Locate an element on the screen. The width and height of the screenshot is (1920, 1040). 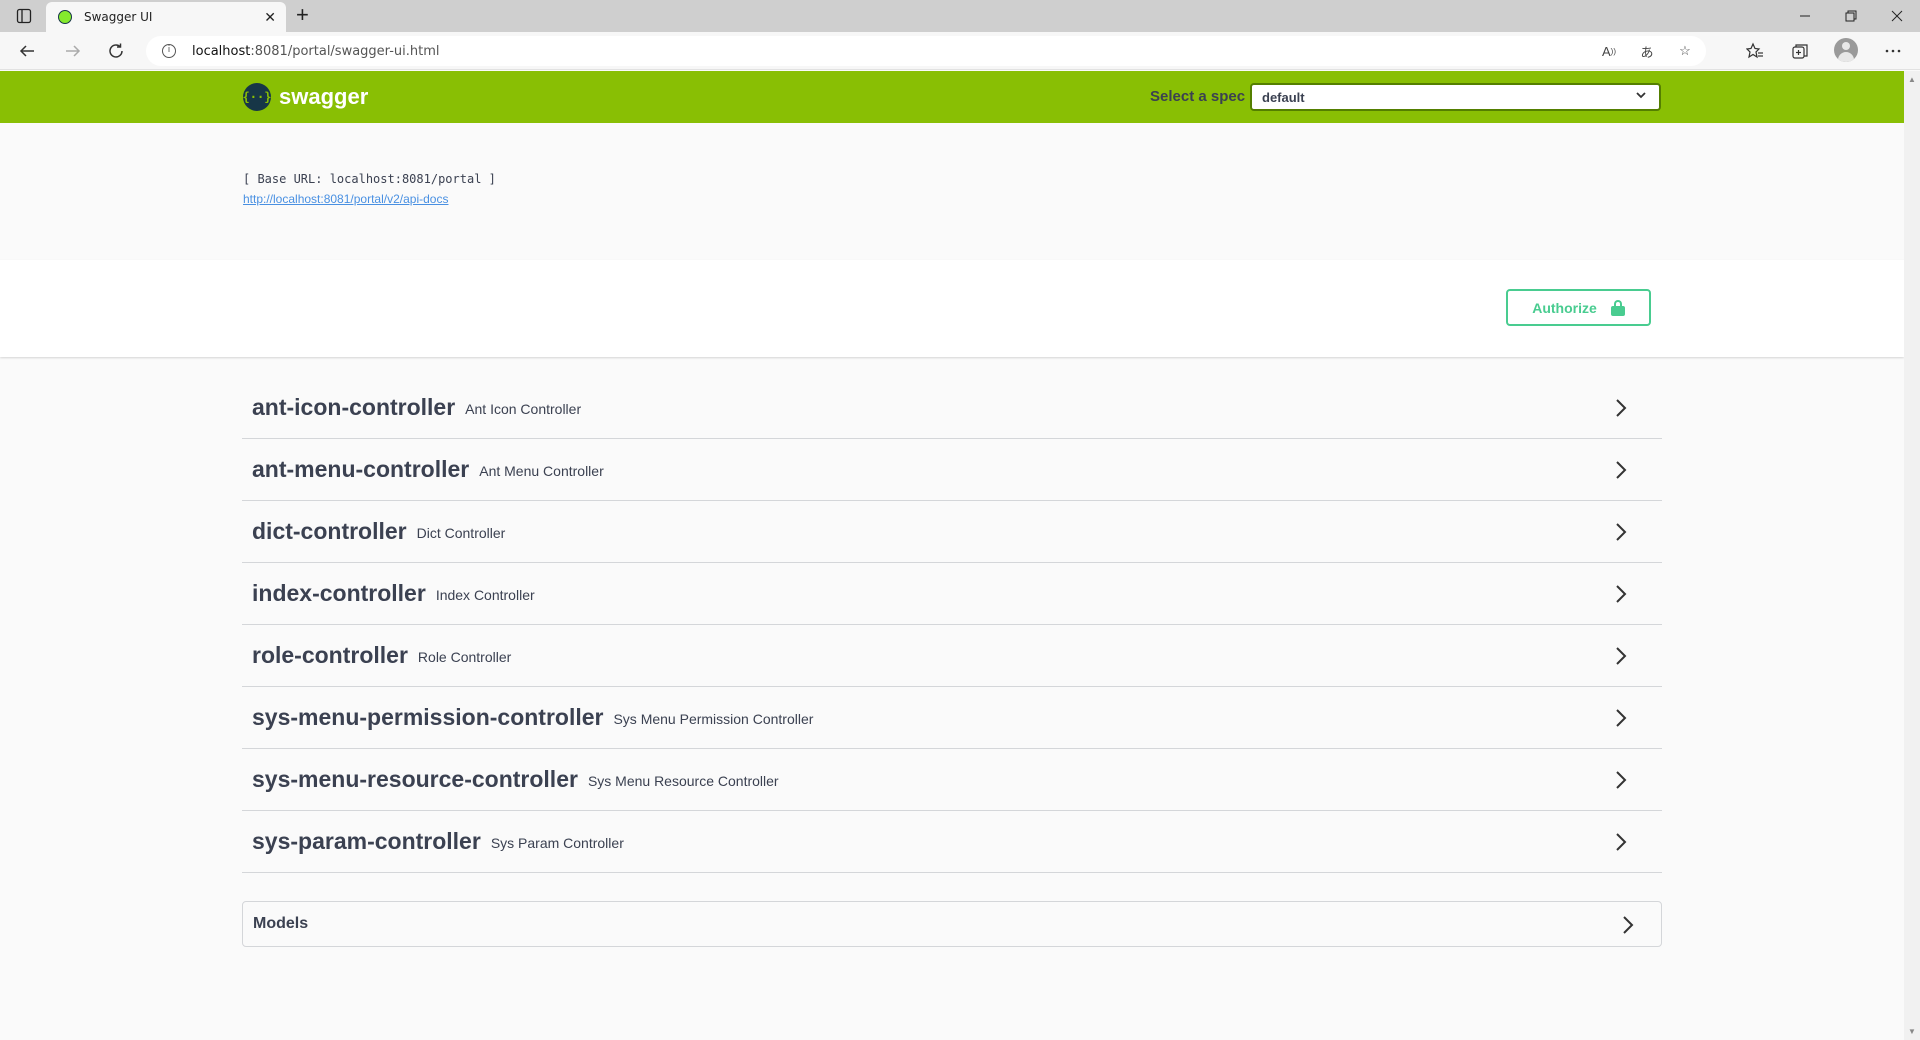
authorize-label: Authorize is located at coordinates (1564, 307).